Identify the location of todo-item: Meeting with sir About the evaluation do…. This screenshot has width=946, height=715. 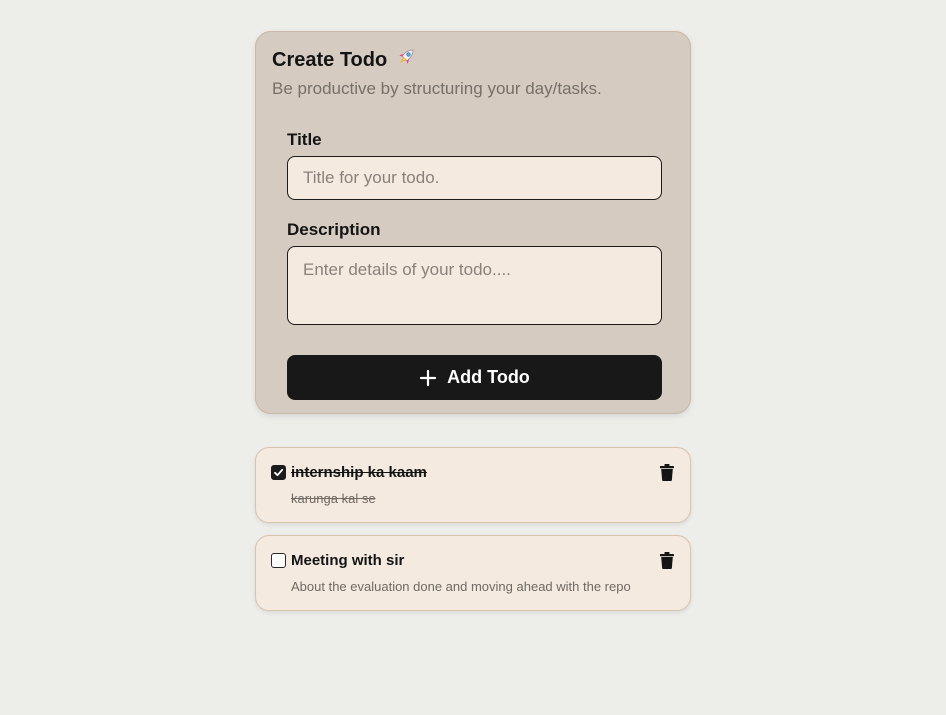
(473, 573).